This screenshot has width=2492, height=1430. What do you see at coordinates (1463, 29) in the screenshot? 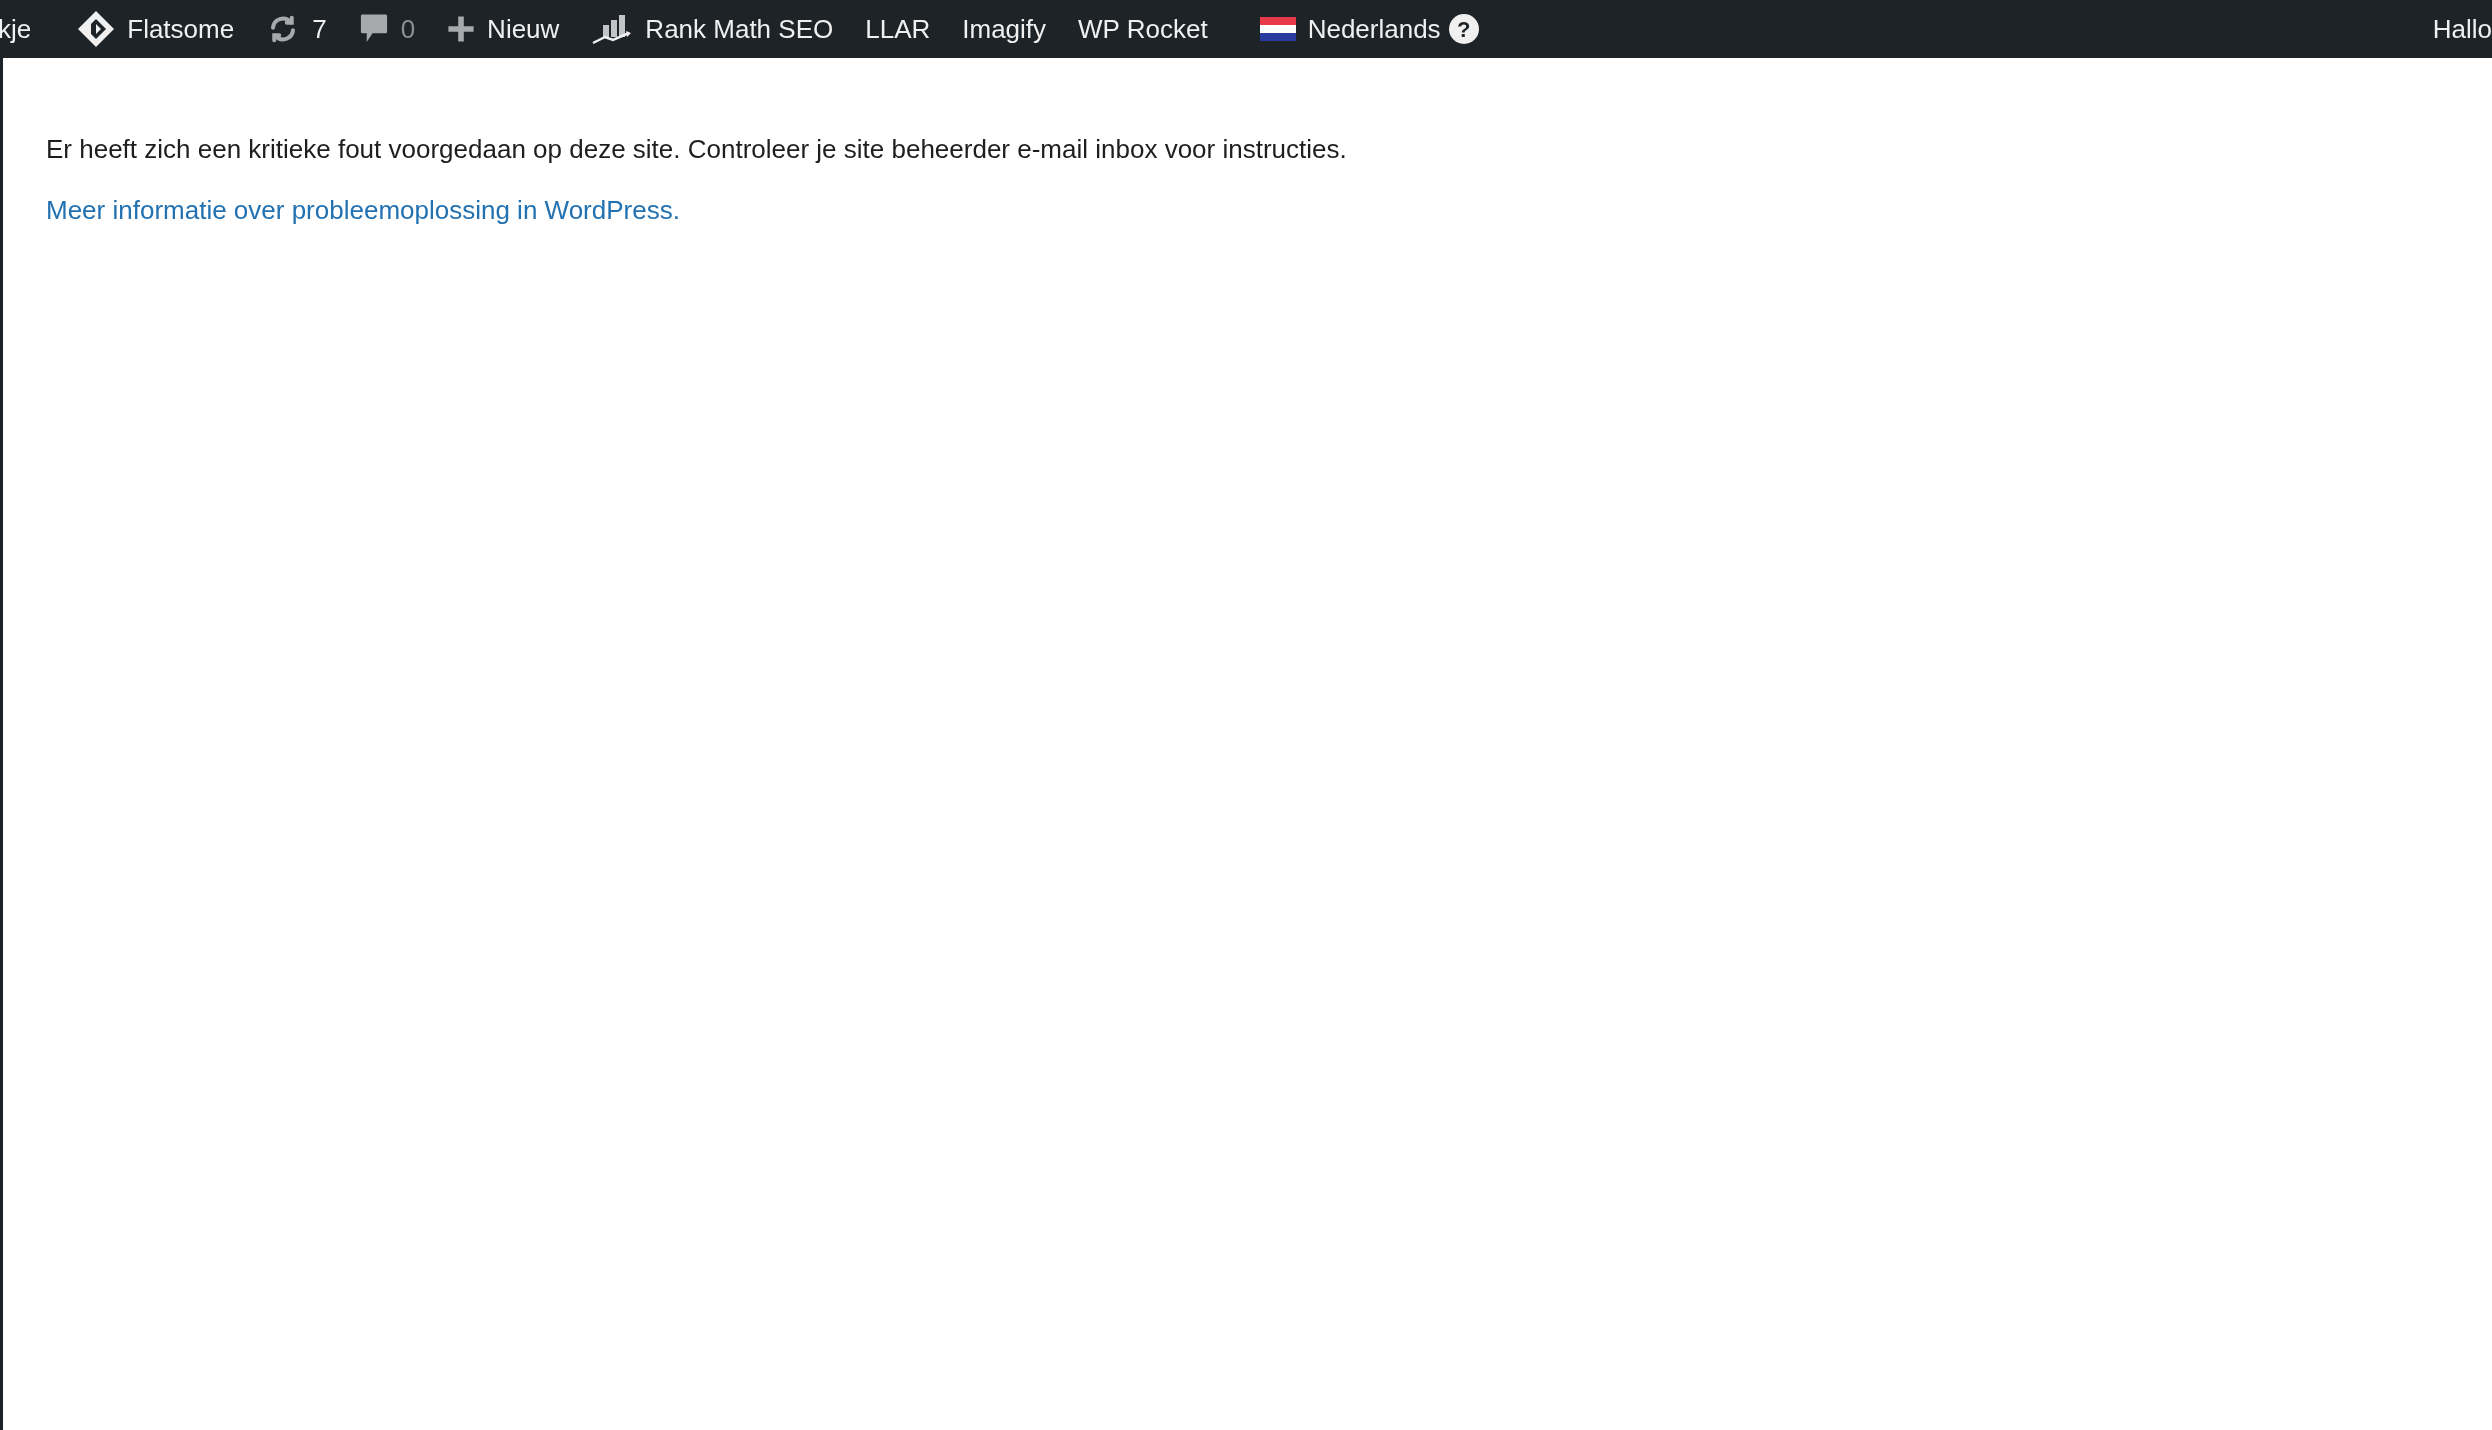
I see `help-button: ?` at bounding box center [1463, 29].